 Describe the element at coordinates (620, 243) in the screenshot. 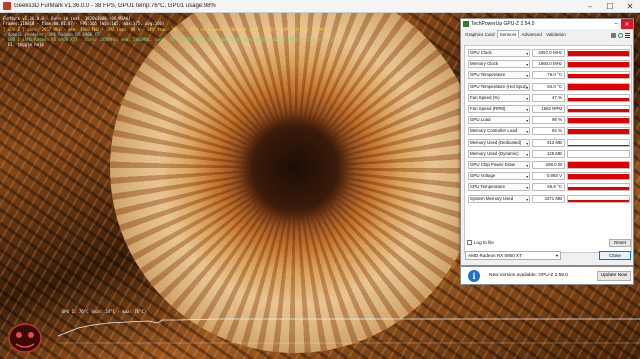

I see `reset-button: Reset` at that location.